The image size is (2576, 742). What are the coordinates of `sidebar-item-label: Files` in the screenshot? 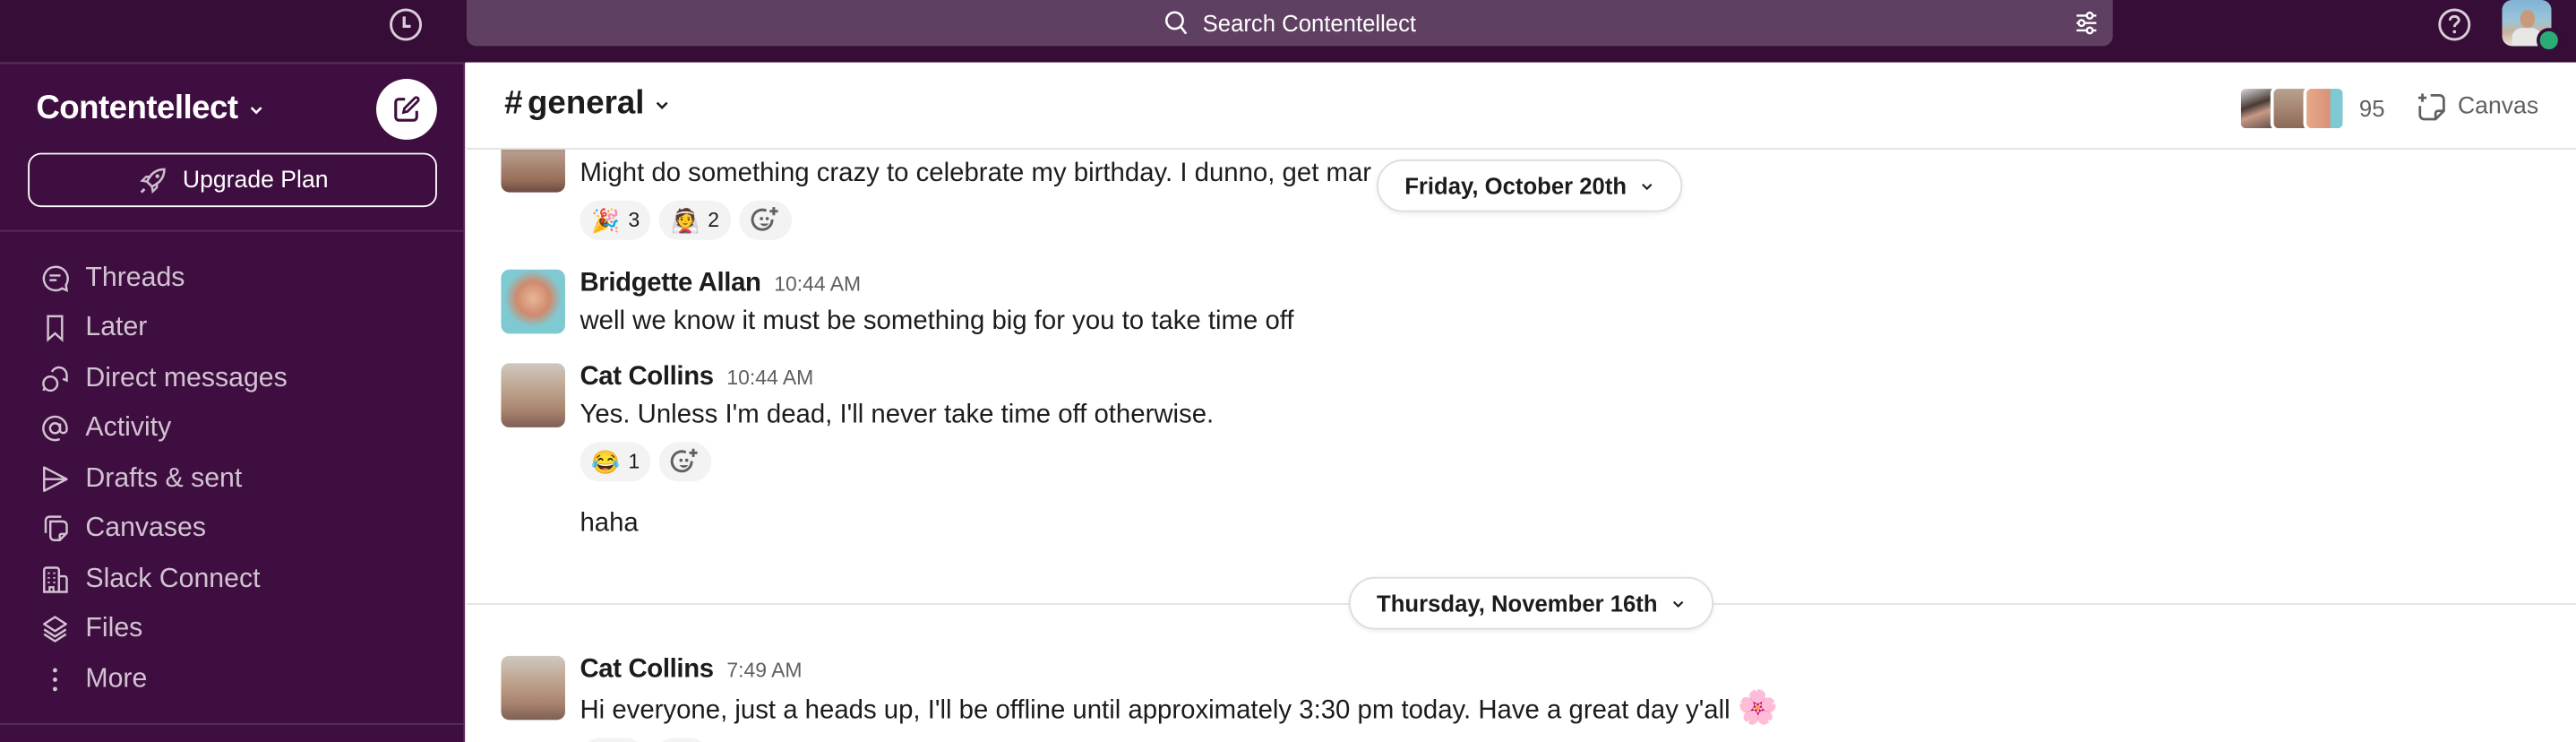 It's located at (114, 628).